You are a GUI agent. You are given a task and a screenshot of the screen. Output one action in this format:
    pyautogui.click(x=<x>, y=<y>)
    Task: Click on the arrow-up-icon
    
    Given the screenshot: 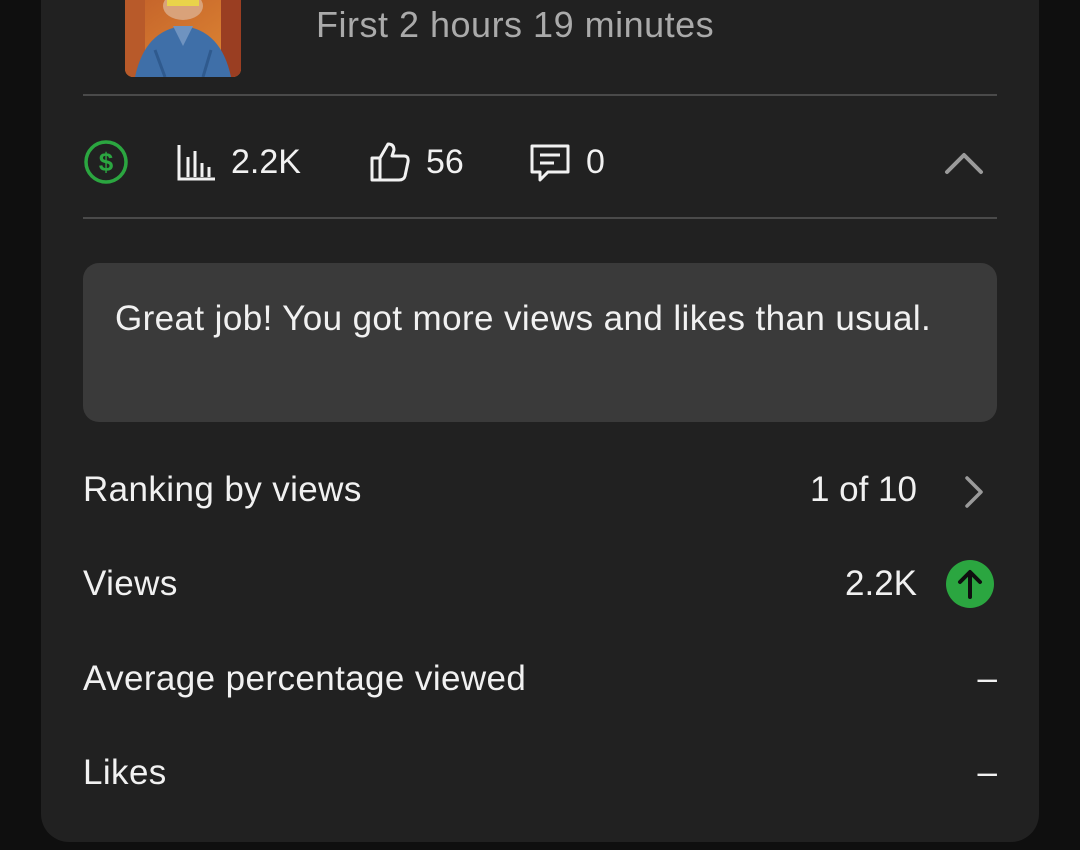 What is the action you would take?
    pyautogui.click(x=970, y=584)
    